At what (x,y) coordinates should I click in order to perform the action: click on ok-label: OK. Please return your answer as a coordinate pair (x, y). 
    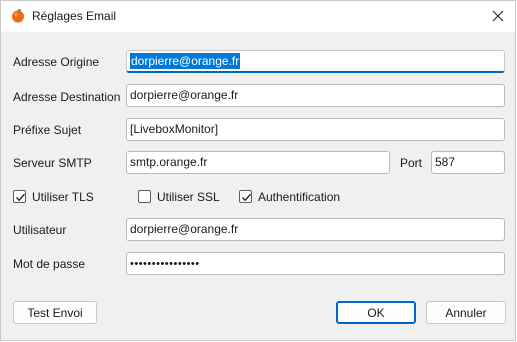
    Looking at the image, I should click on (376, 312).